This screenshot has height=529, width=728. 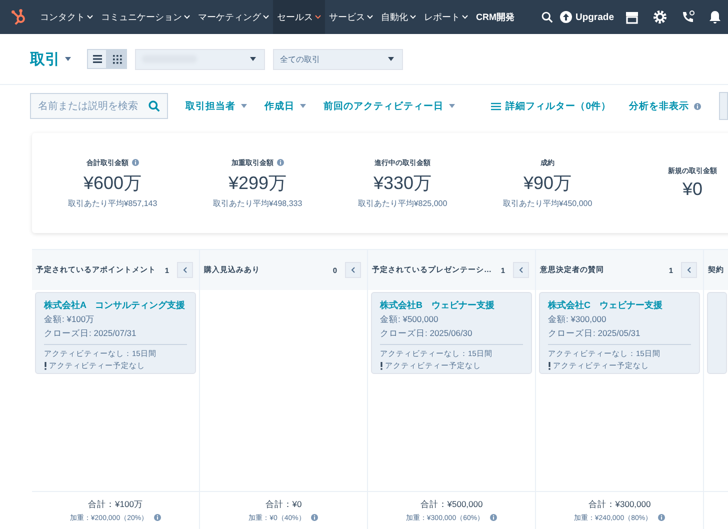 I want to click on deal-name-link: 株式会社A コンサルティング支援, so click(x=115, y=305).